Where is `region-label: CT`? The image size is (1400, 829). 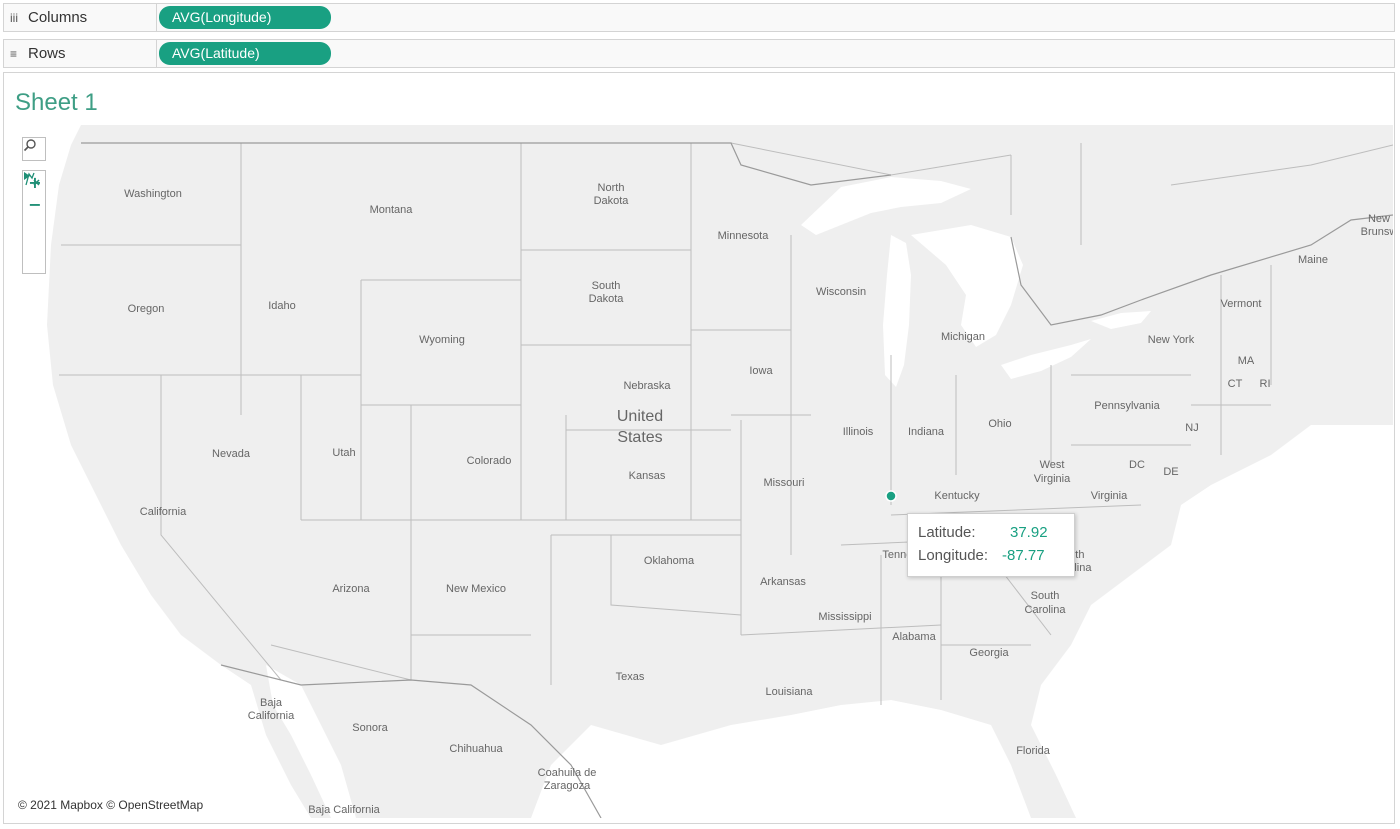
region-label: CT is located at coordinates (1235, 384).